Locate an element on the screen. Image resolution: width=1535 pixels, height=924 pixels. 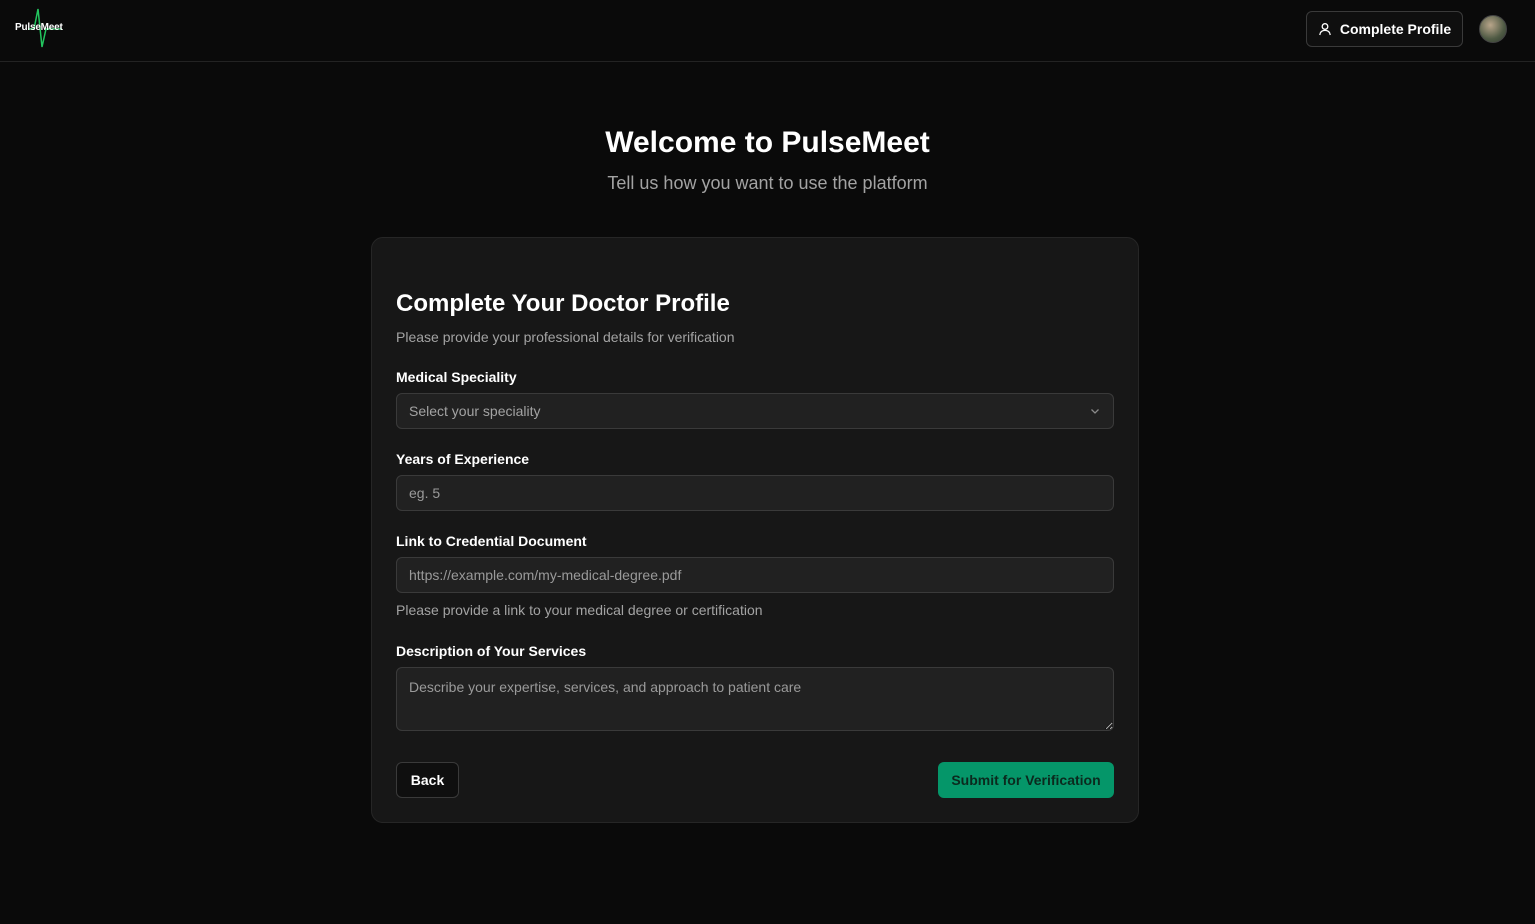
services-description-label: Description of Your Services is located at coordinates (491, 651).